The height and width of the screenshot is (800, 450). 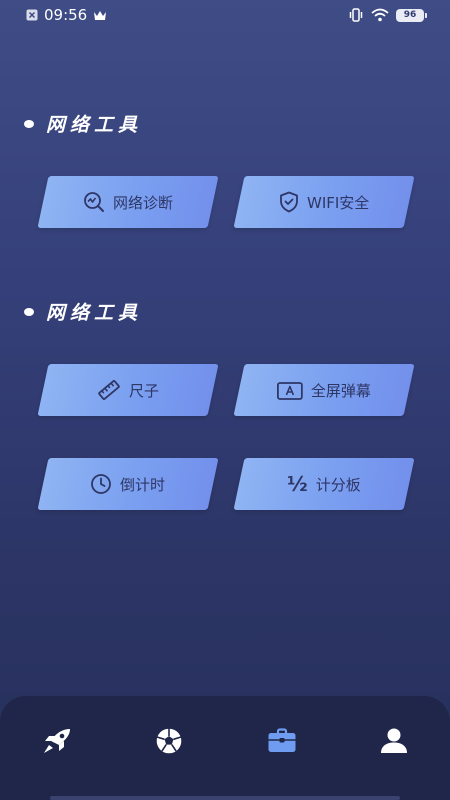 I want to click on countdown-label: 倒计时, so click(x=143, y=484).